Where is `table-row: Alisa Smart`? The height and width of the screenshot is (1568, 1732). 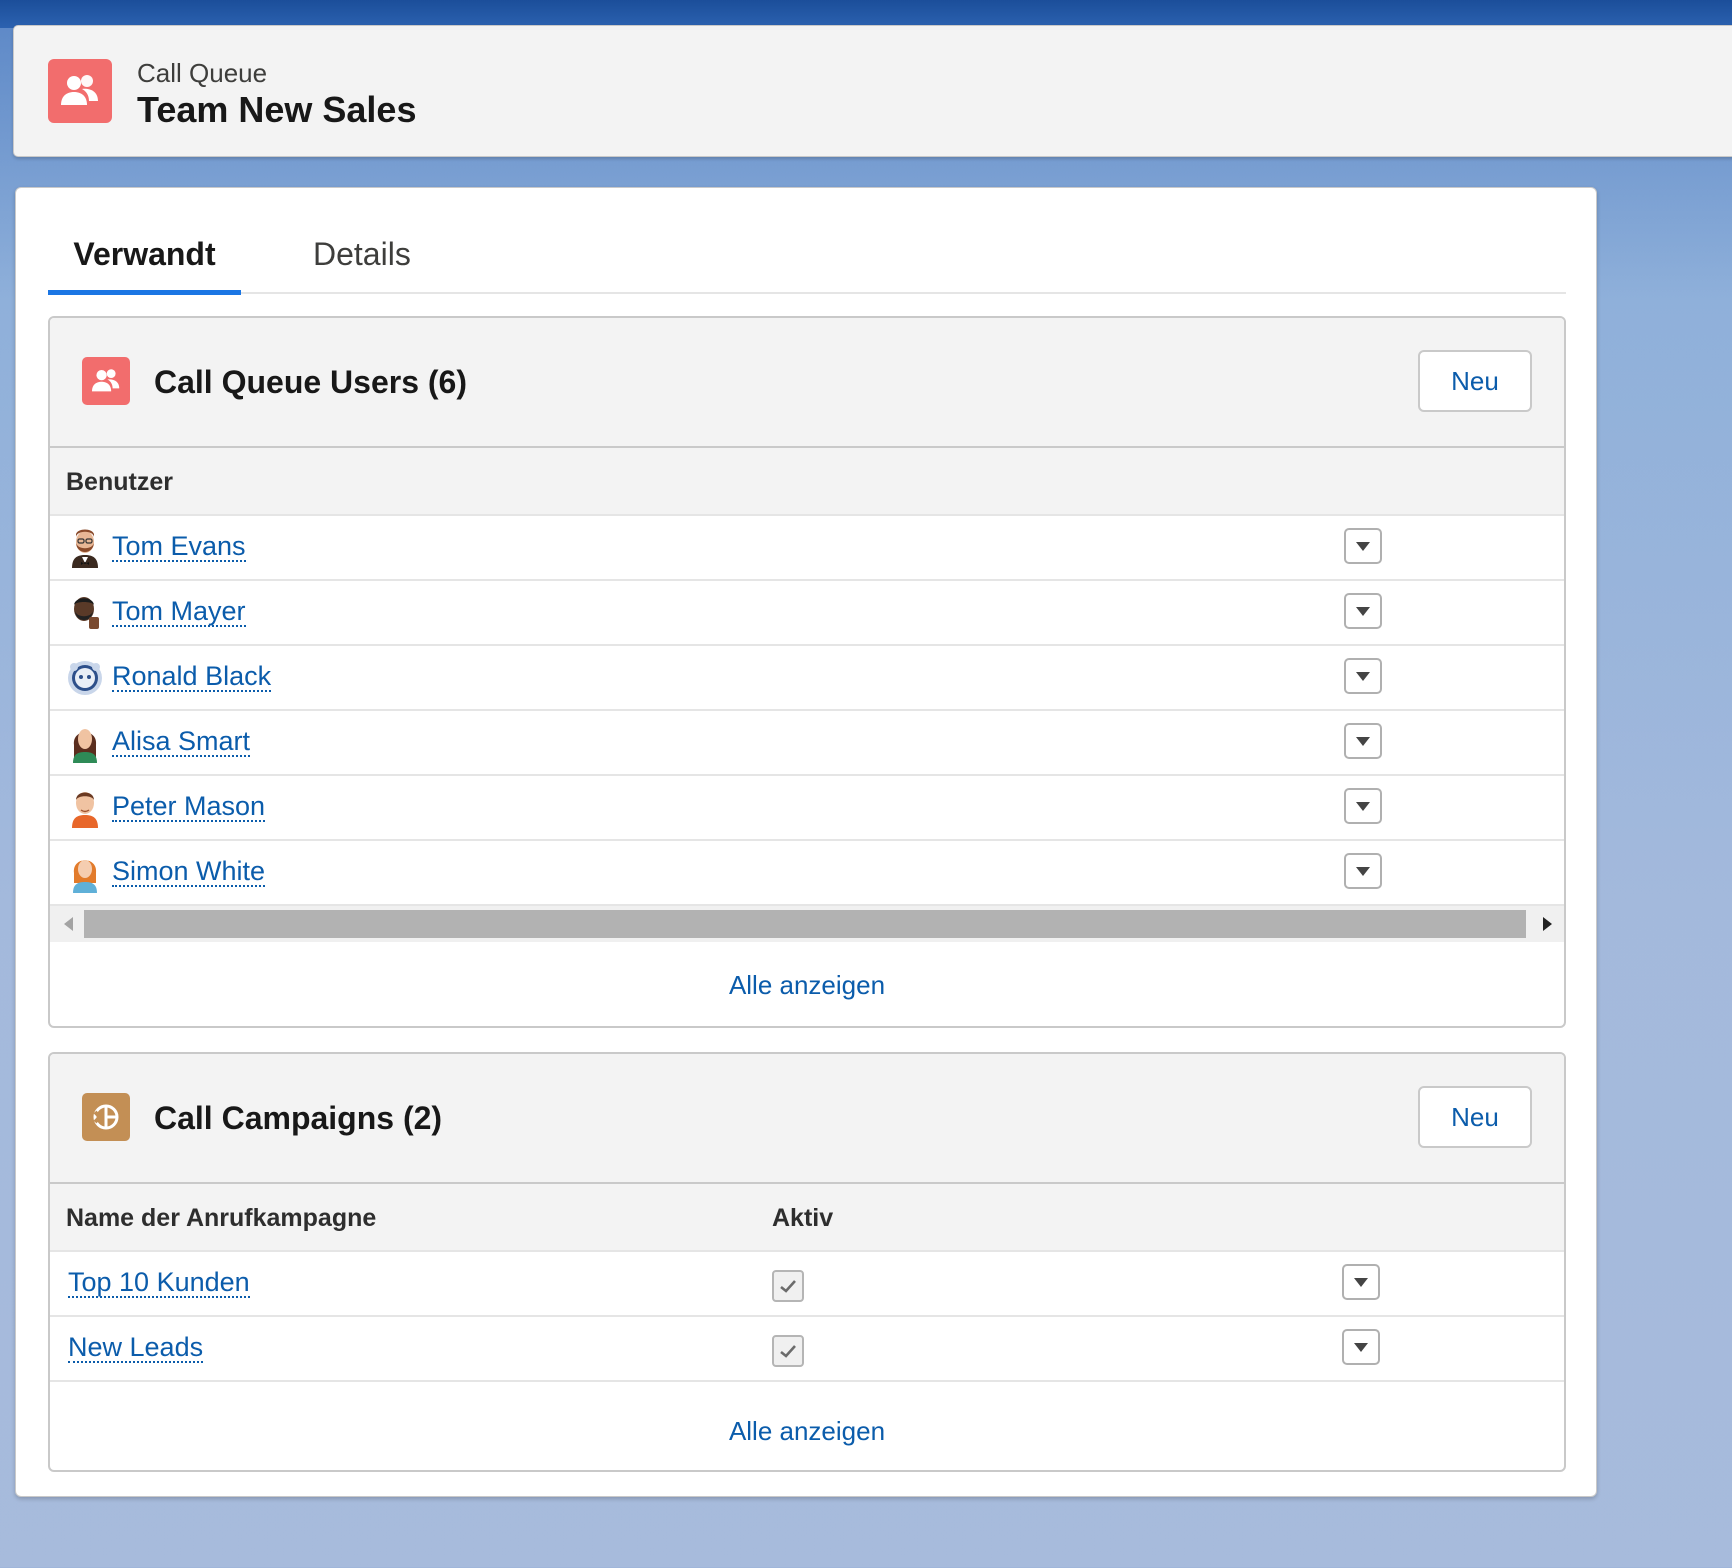
table-row: Alisa Smart is located at coordinates (807, 743).